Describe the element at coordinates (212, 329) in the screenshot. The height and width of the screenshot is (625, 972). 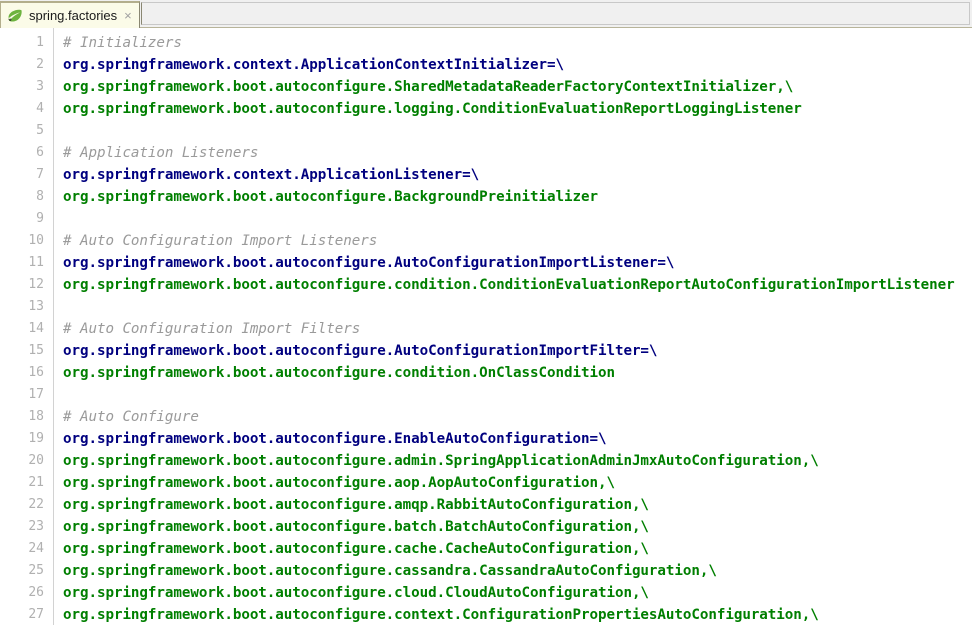
I see `code-token-comment: # Auto Configuration Import Filters` at that location.